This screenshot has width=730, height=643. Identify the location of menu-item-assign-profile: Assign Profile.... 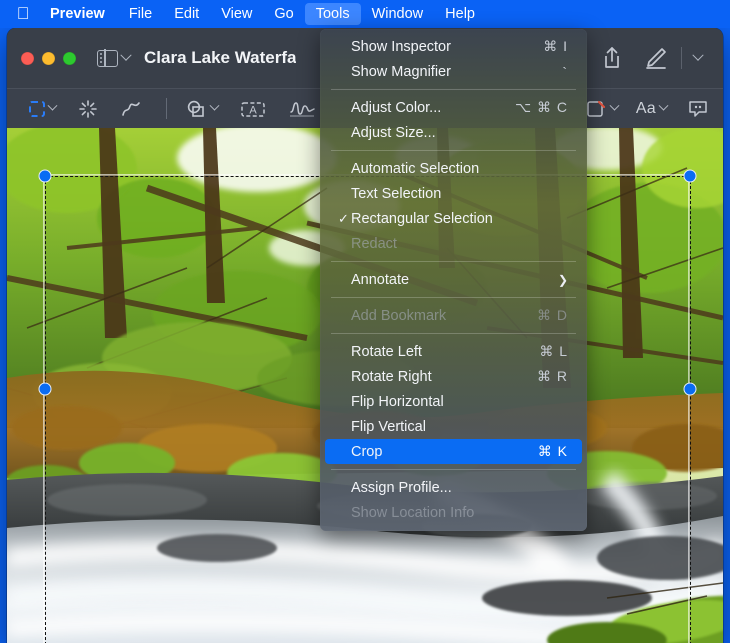
(453, 487).